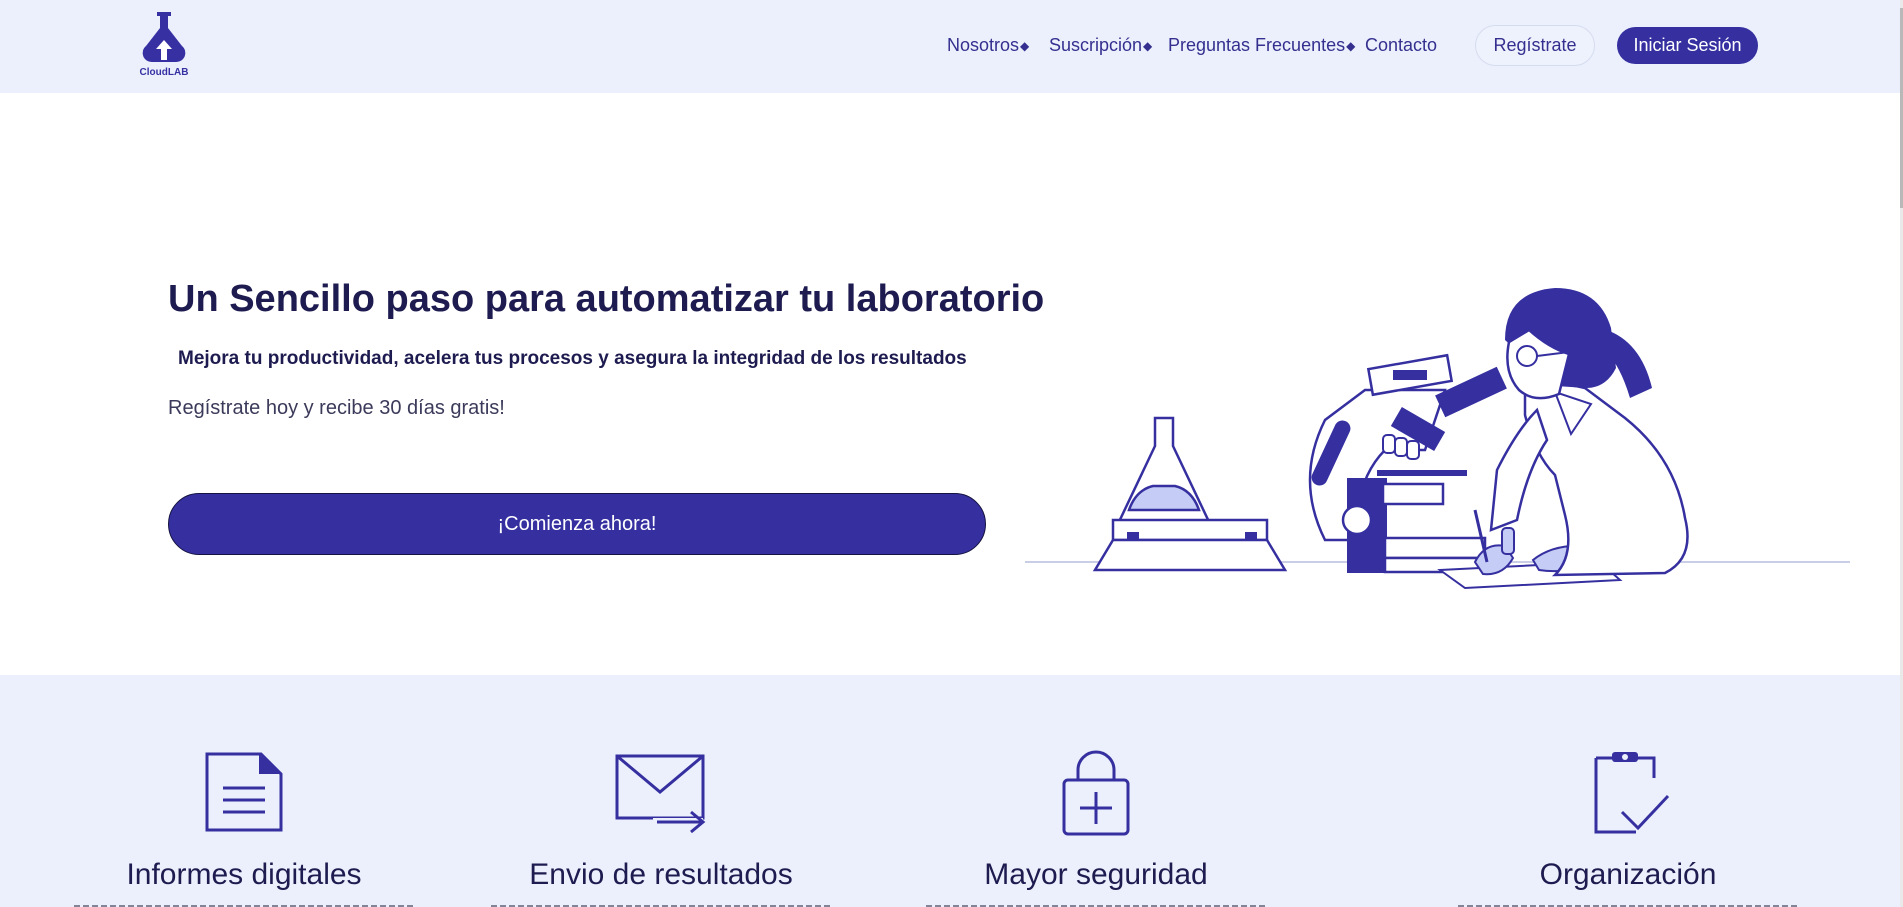 Image resolution: width=1903 pixels, height=907 pixels. I want to click on start-now-button: ¡Comienza ahora!, so click(577, 524).